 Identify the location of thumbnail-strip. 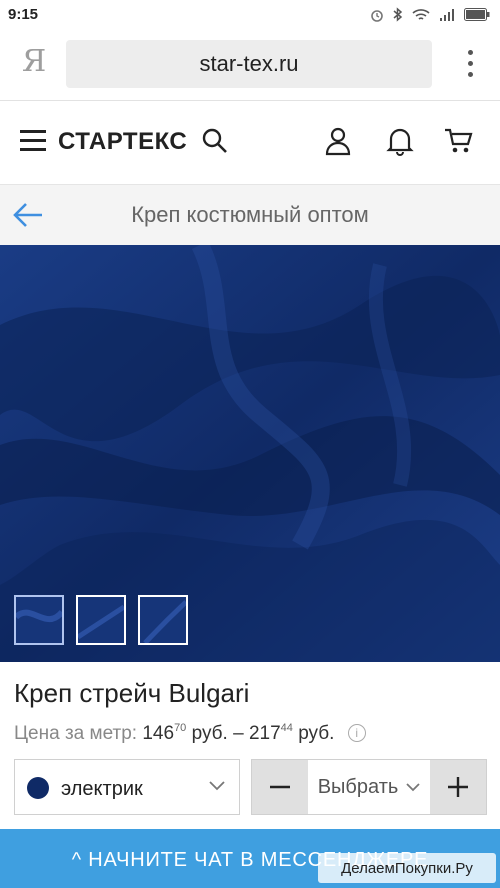
(101, 620).